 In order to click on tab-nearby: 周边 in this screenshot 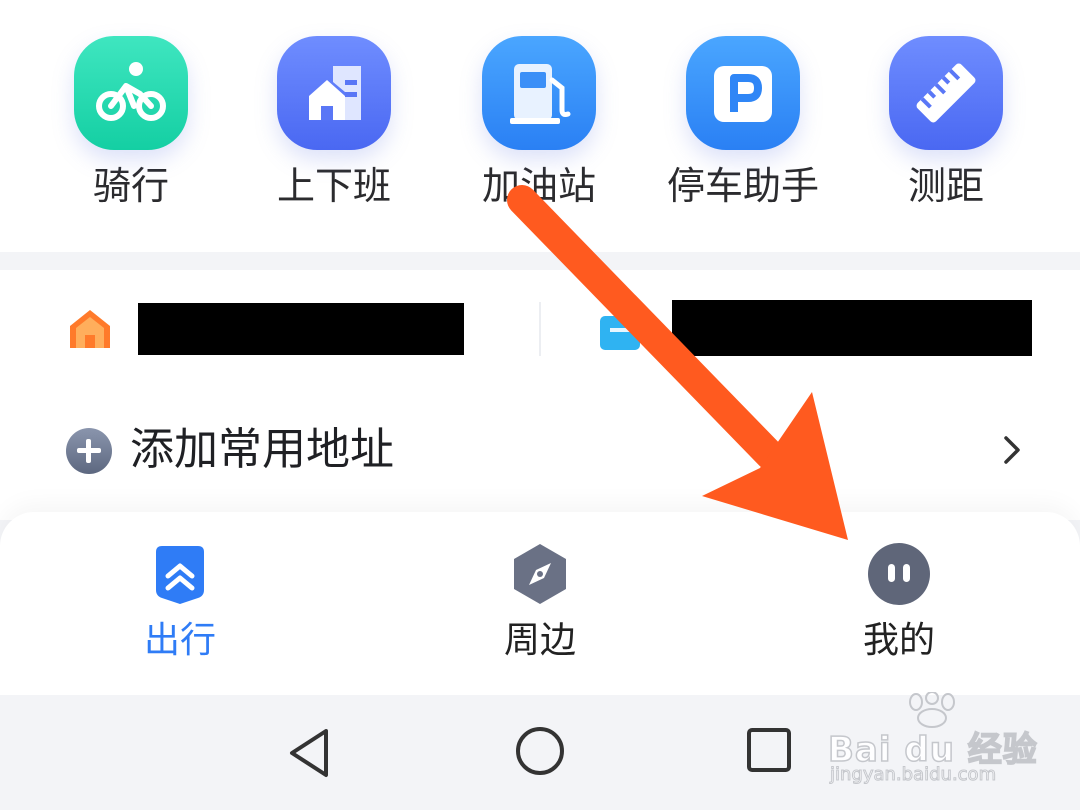, I will do `click(540, 603)`.